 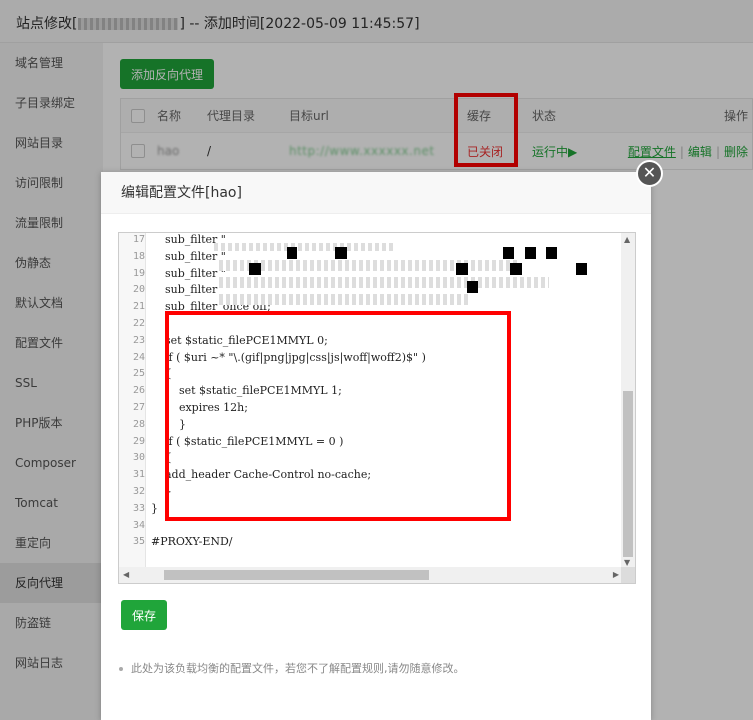 What do you see at coordinates (296, 575) in the screenshot?
I see `horizontal-scroll-thumb` at bounding box center [296, 575].